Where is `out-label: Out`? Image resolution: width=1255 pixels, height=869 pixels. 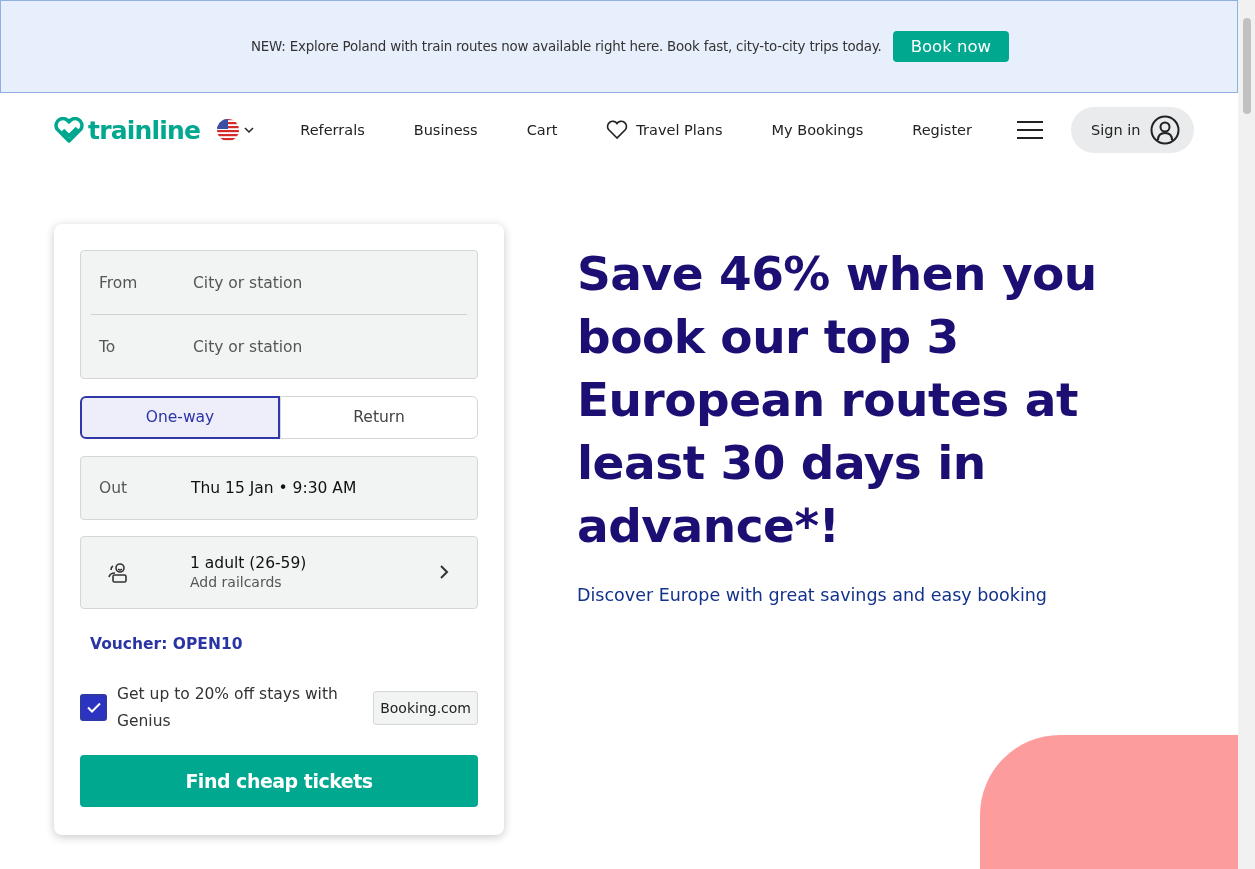
out-label: Out is located at coordinates (114, 487).